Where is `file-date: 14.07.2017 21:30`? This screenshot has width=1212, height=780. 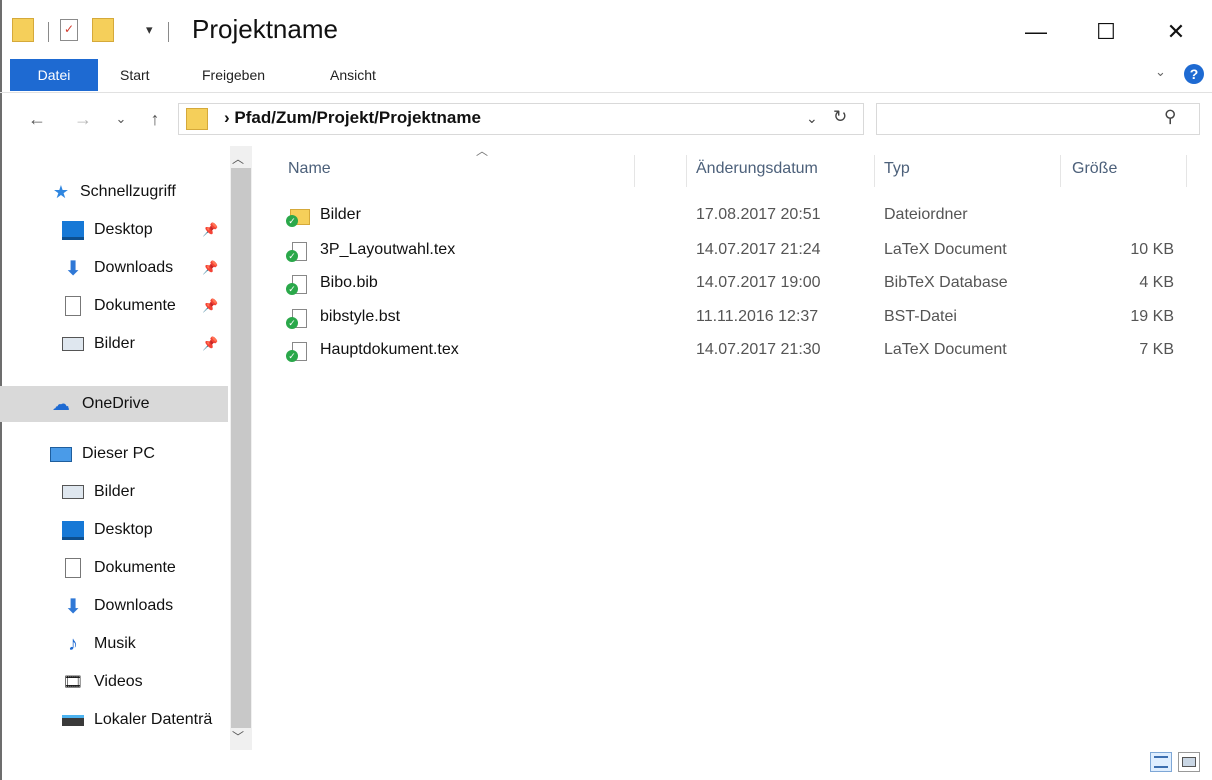
file-date: 14.07.2017 21:30 is located at coordinates (758, 349).